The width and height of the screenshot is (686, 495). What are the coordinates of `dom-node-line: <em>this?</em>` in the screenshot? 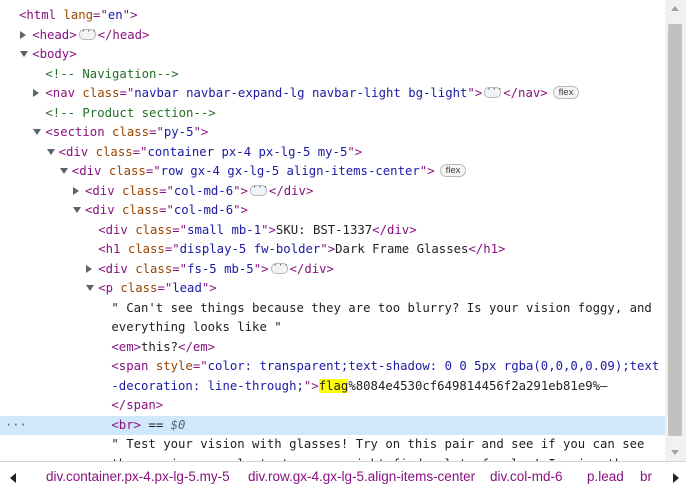 It's located at (332, 348).